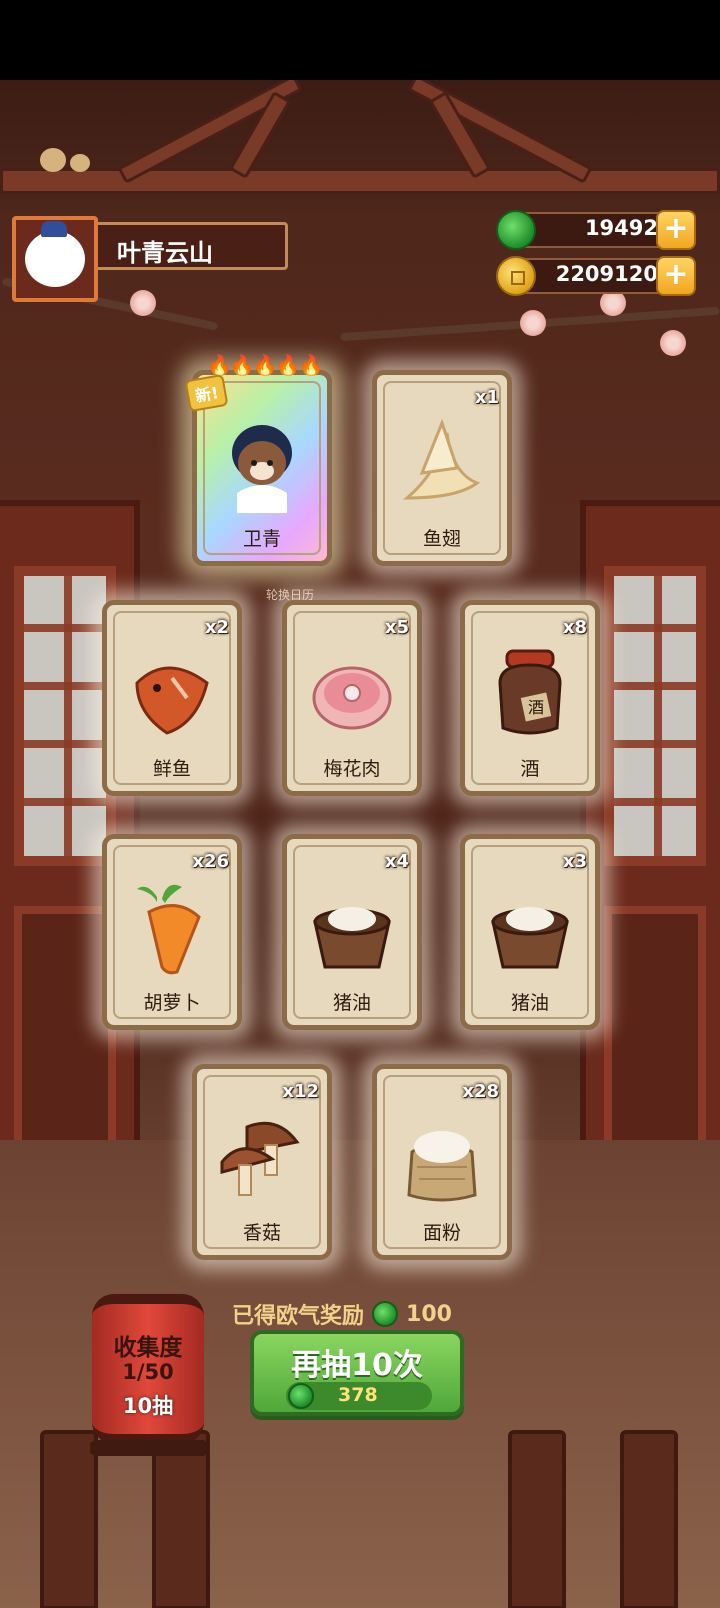 This screenshot has height=1608, width=720. Describe the element at coordinates (480, 1091) in the screenshot. I see `card-quantity: x28` at that location.